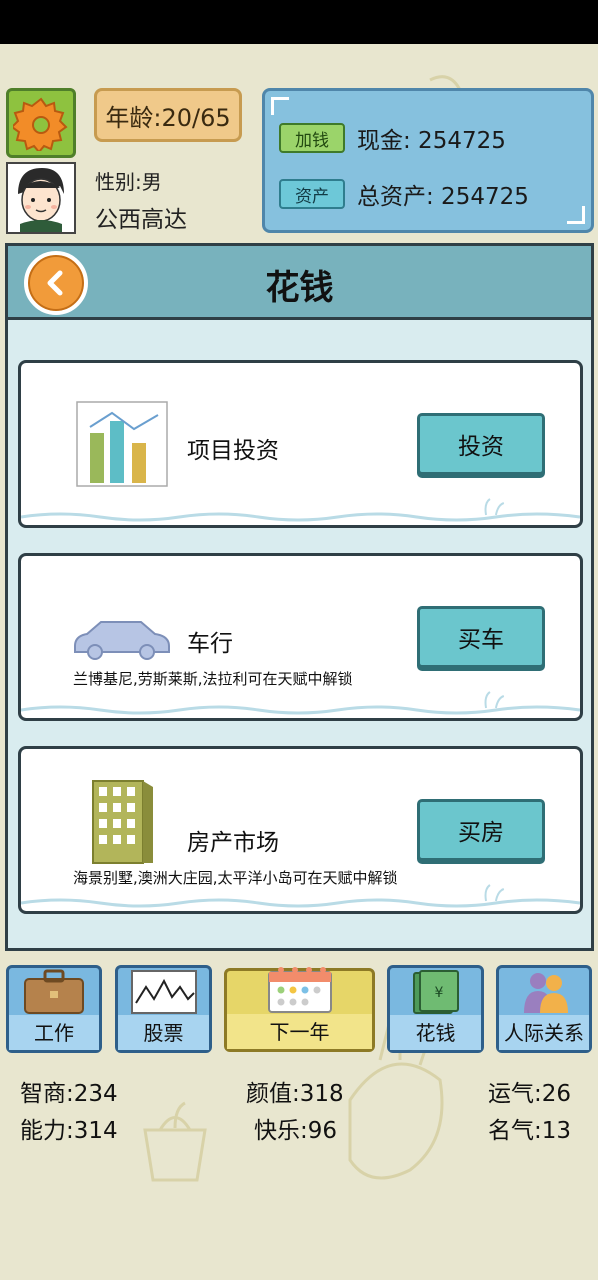 Image resolution: width=598 pixels, height=1280 pixels. I want to click on money-panel: 加钱 现金: 254725 资产 总资产: 254725, so click(428, 160).